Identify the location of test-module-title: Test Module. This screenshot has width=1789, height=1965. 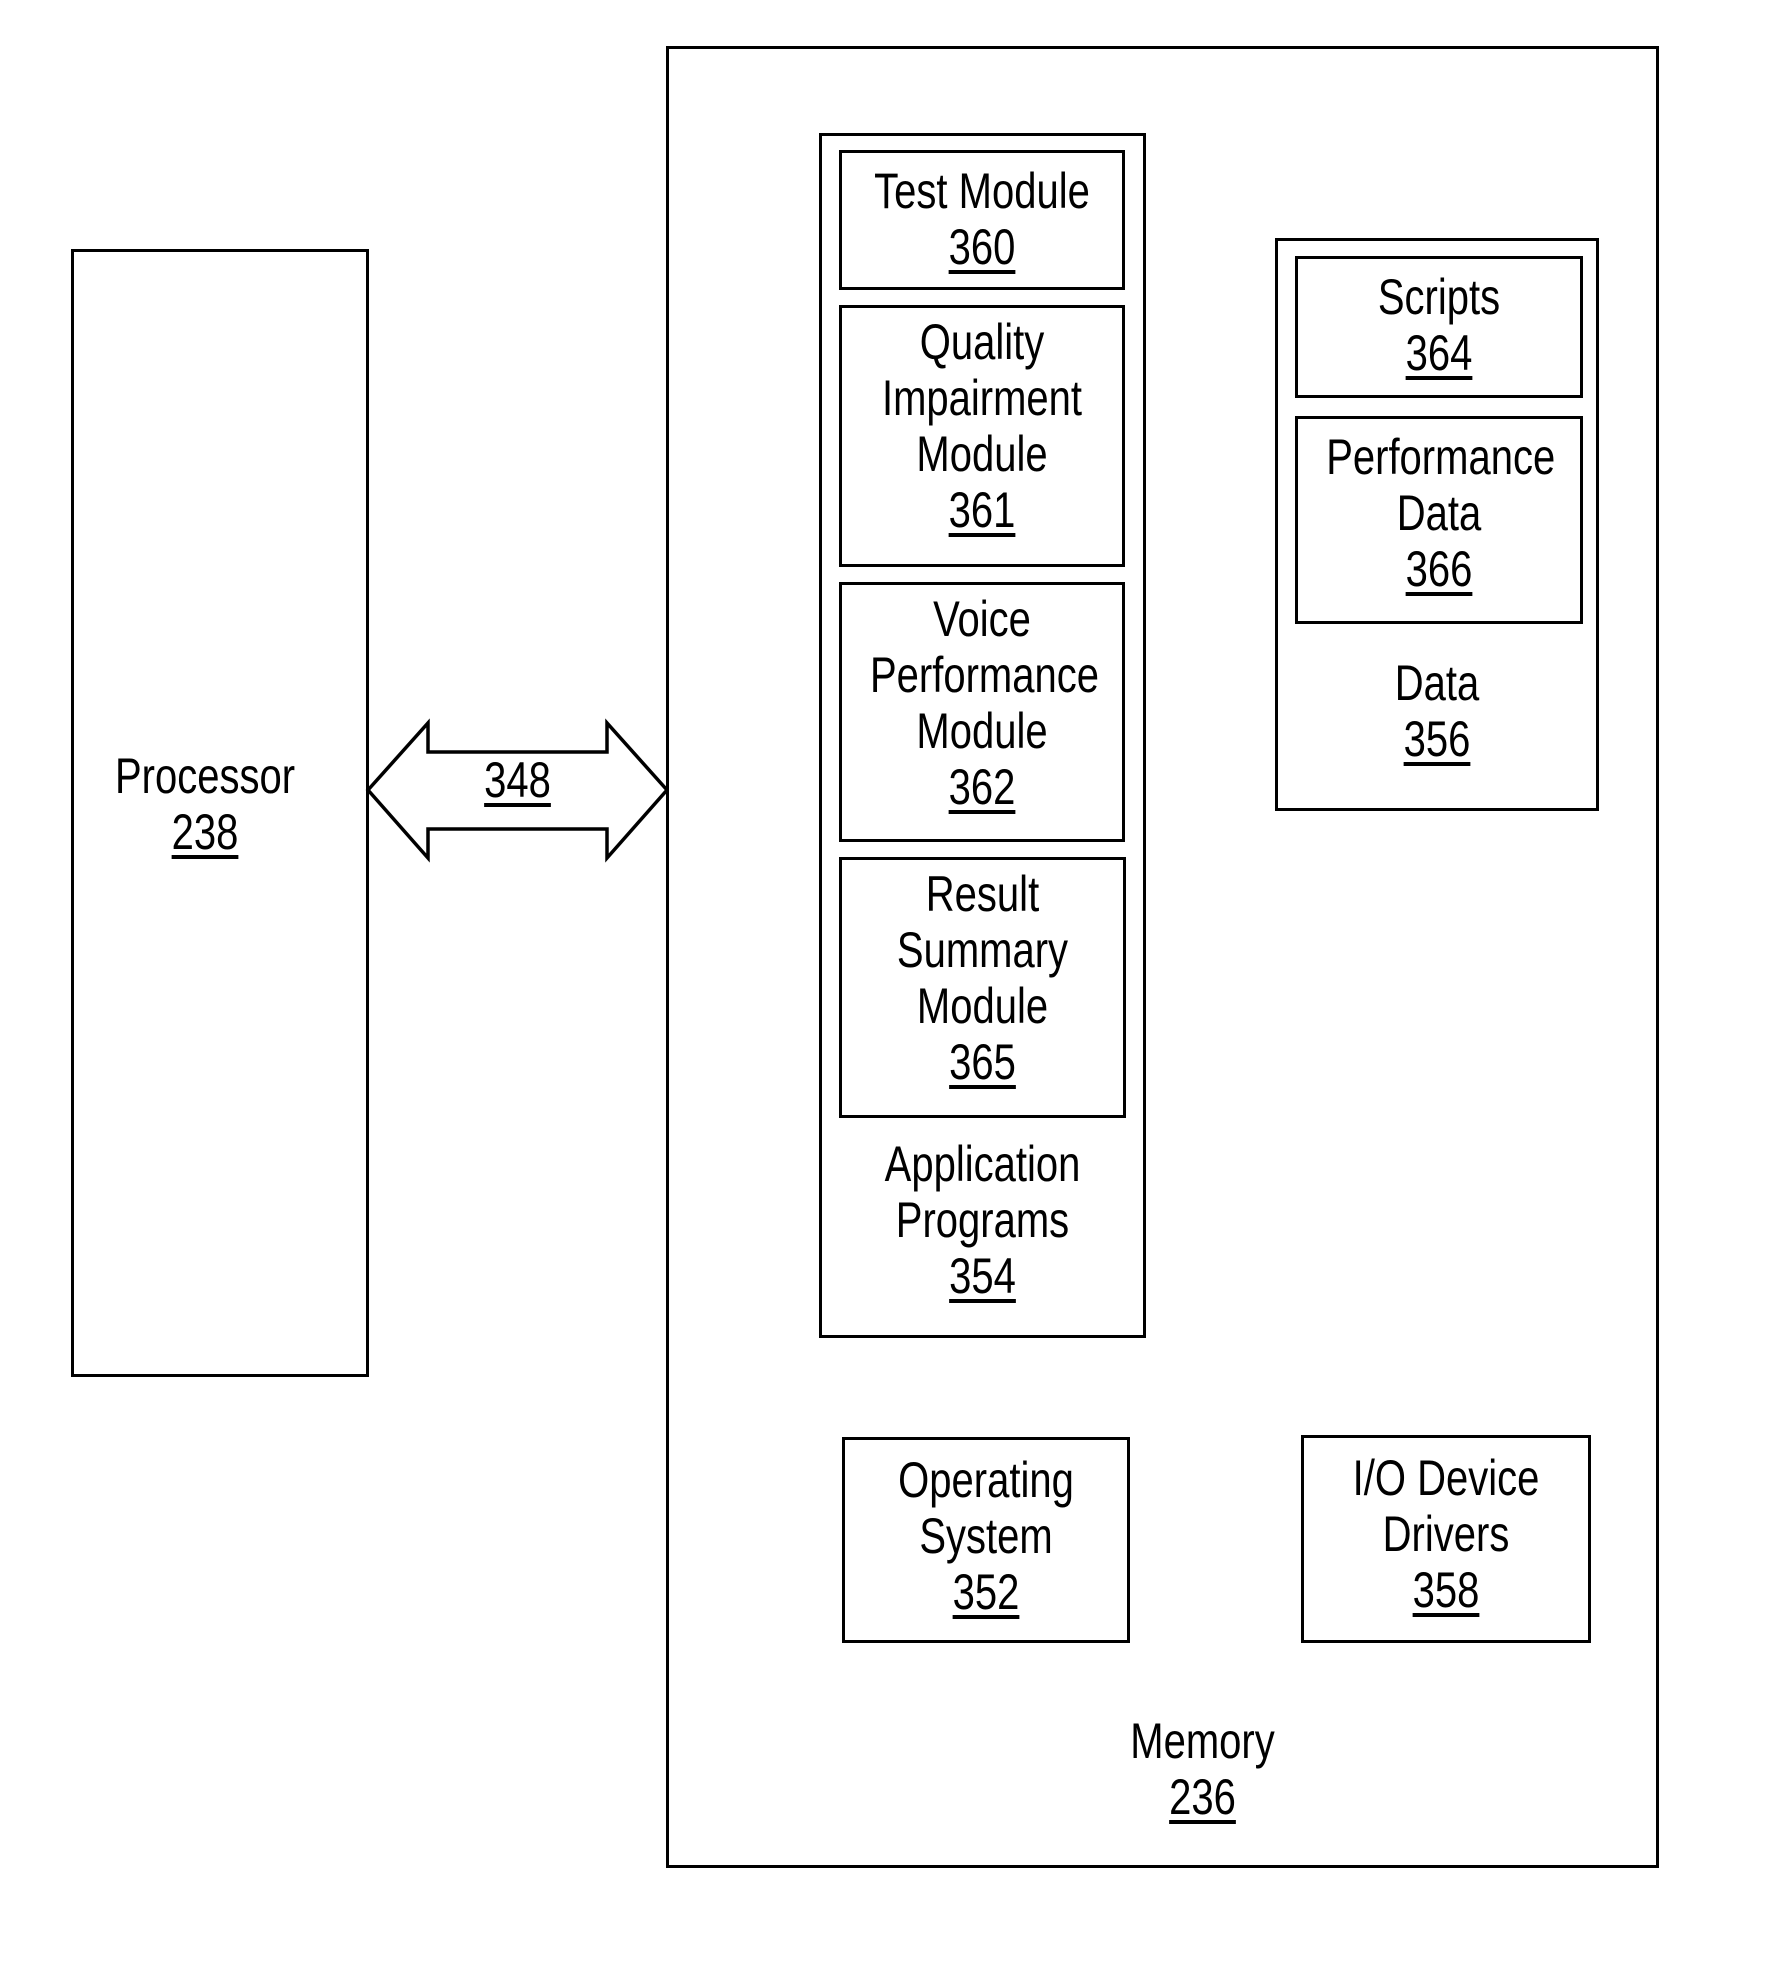
(982, 191).